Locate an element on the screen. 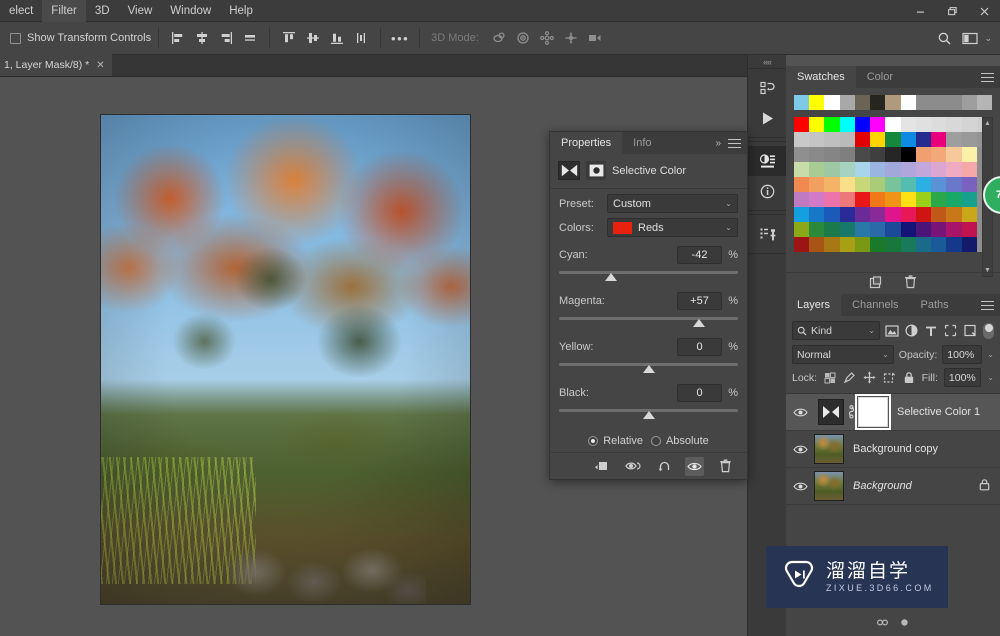  tab-properties: Properties is located at coordinates (586, 143).